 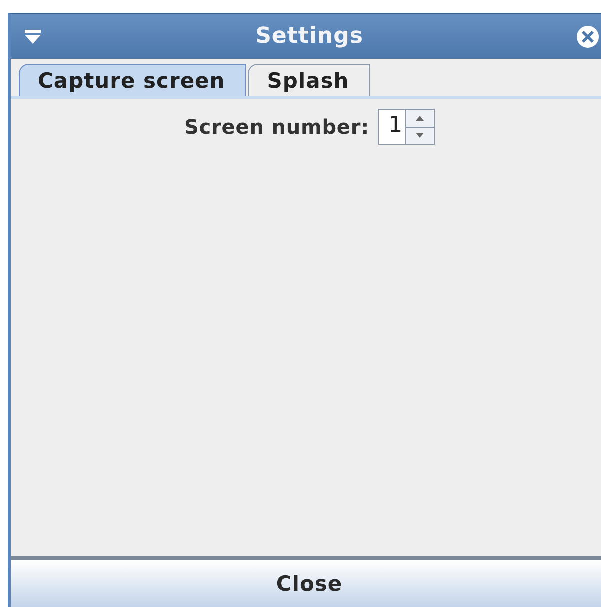 I want to click on caret-up-icon, so click(x=420, y=118).